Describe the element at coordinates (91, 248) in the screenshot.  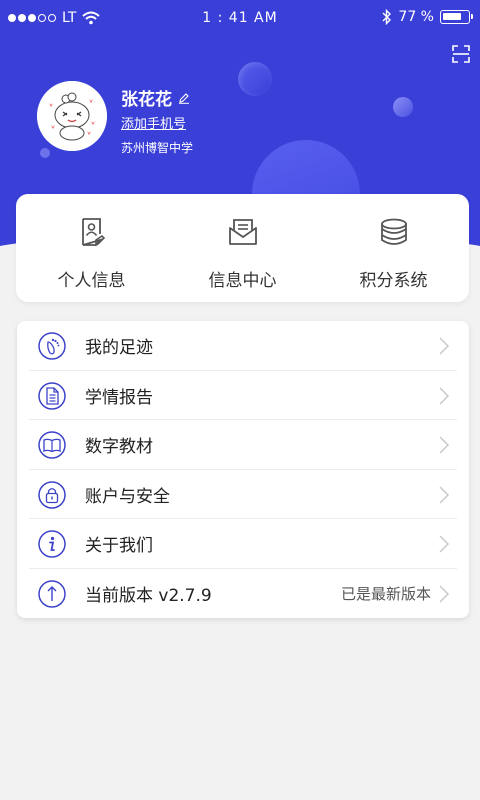
I see `quick-personal-info: 个人信息` at that location.